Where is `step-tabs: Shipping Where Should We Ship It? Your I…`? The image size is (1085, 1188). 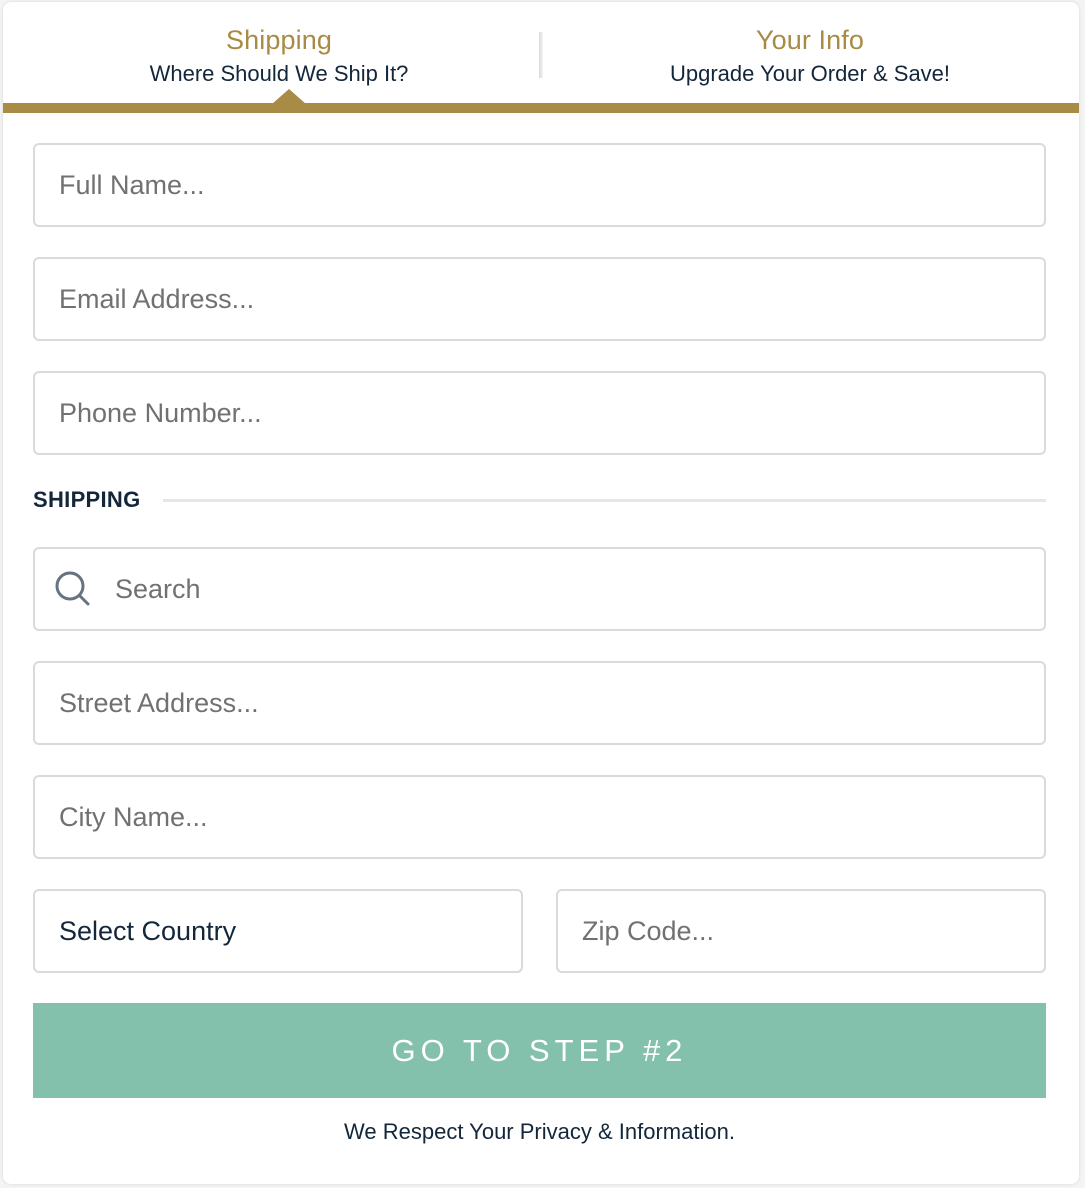
step-tabs: Shipping Where Should We Ship It? Your I… is located at coordinates (541, 58).